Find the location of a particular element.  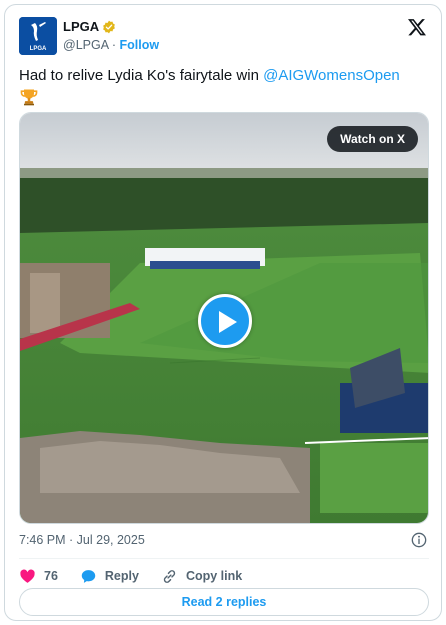

mention-link: @AIGWomensOpen is located at coordinates (331, 75).